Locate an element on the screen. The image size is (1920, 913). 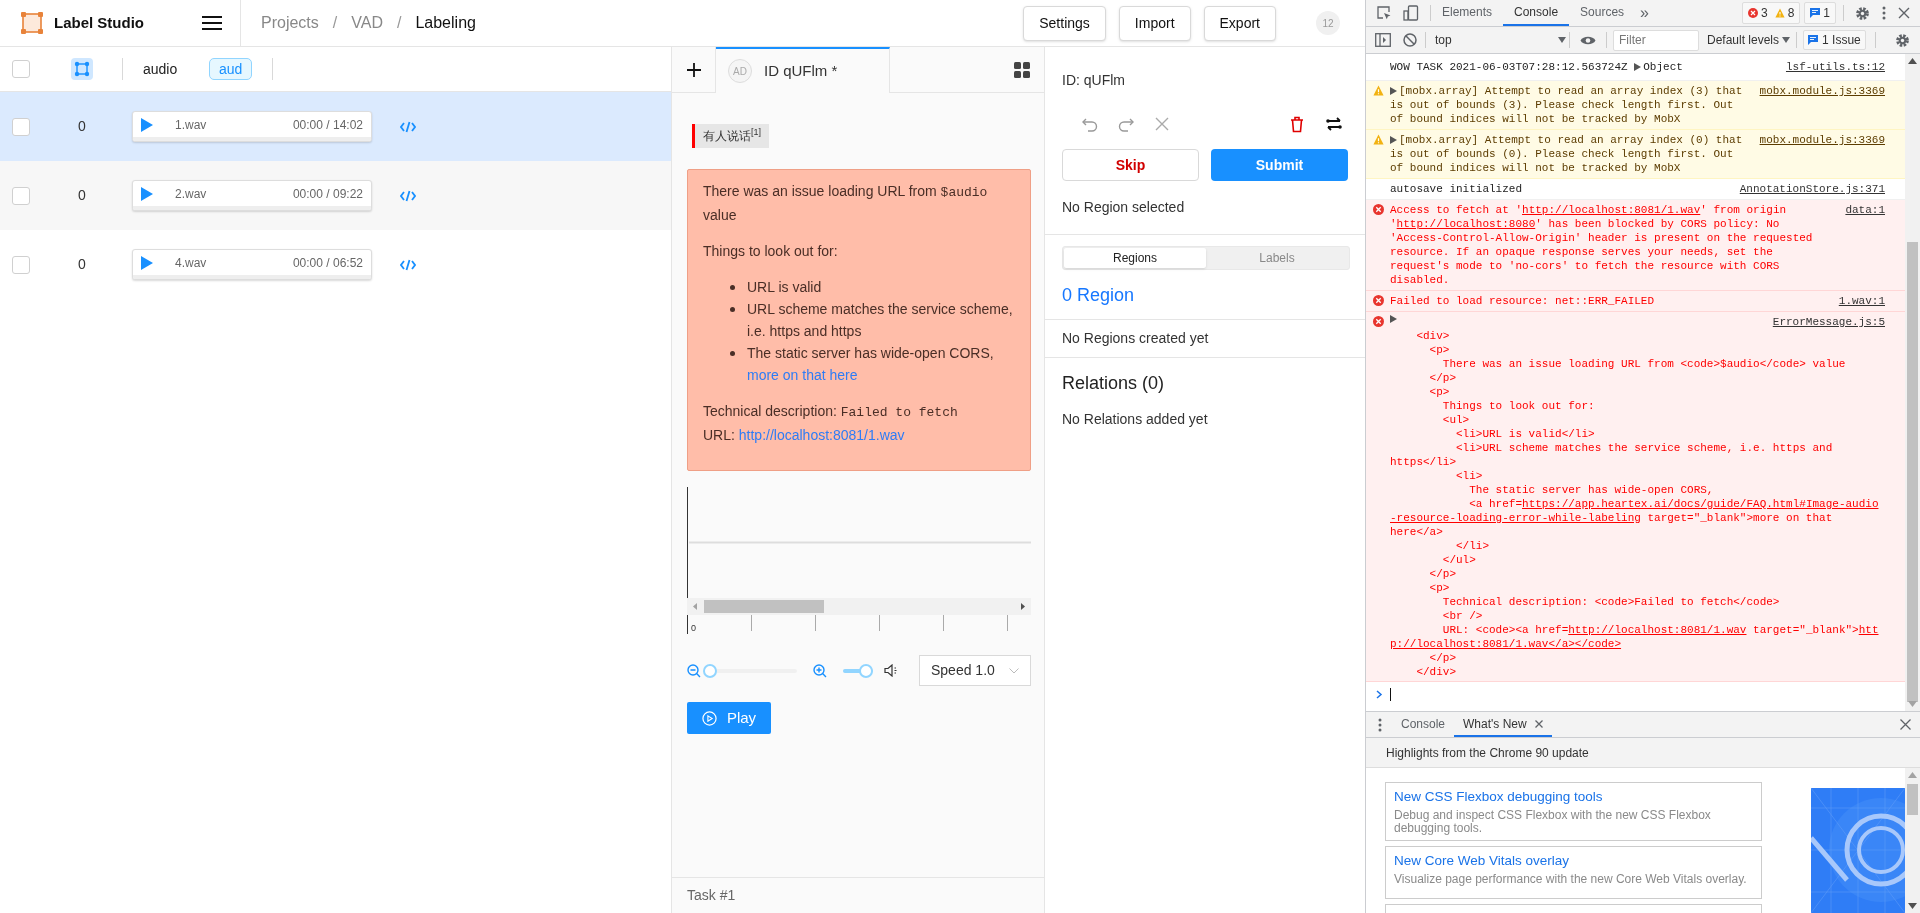
drawer-heading: Highlights from the Chrome 90 update is located at coordinates (1487, 753).